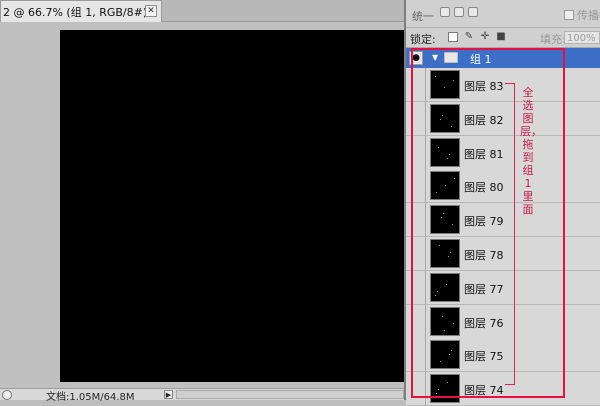 The height and width of the screenshot is (406, 600). I want to click on layer-name: 图层 76, so click(484, 323).